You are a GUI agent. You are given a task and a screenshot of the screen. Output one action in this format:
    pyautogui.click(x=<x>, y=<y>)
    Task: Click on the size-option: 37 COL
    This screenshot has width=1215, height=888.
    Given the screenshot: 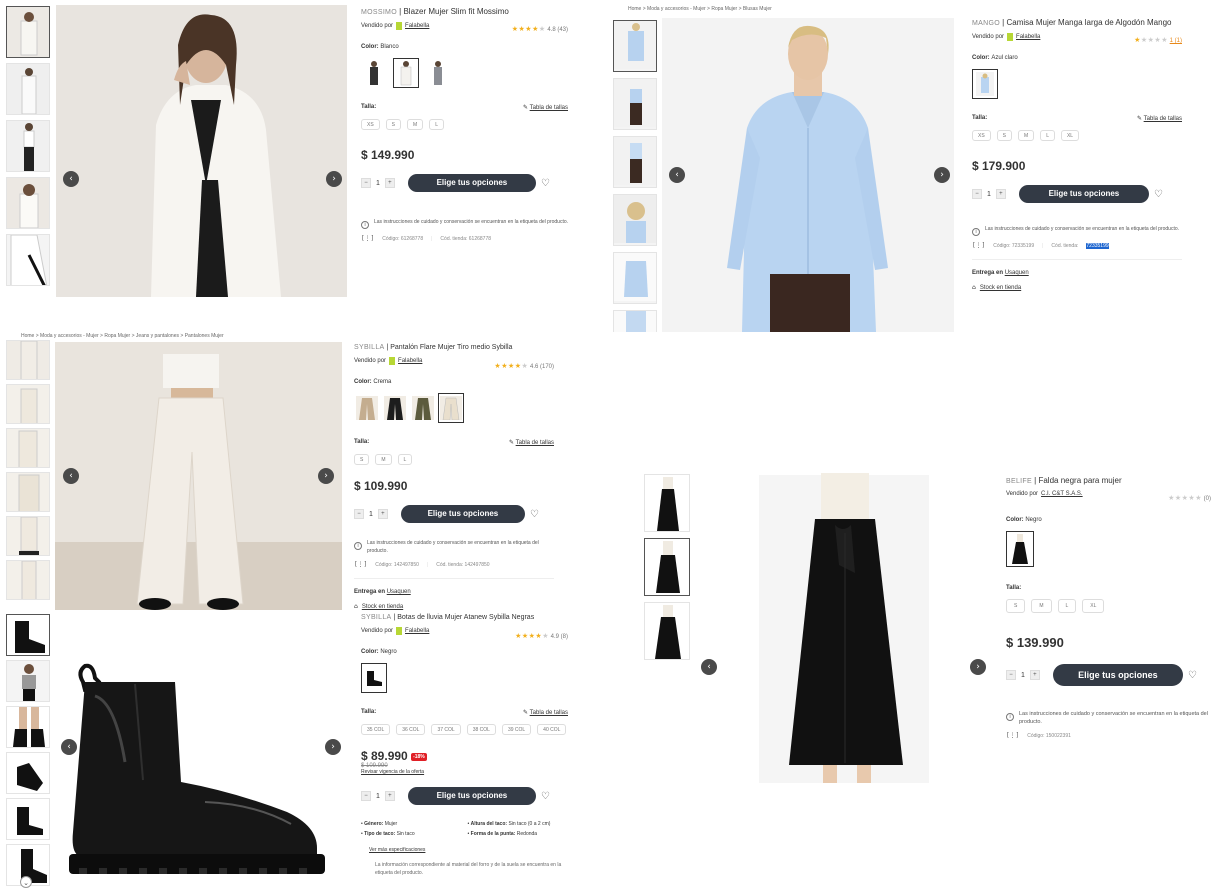 What is the action you would take?
    pyautogui.click(x=446, y=729)
    